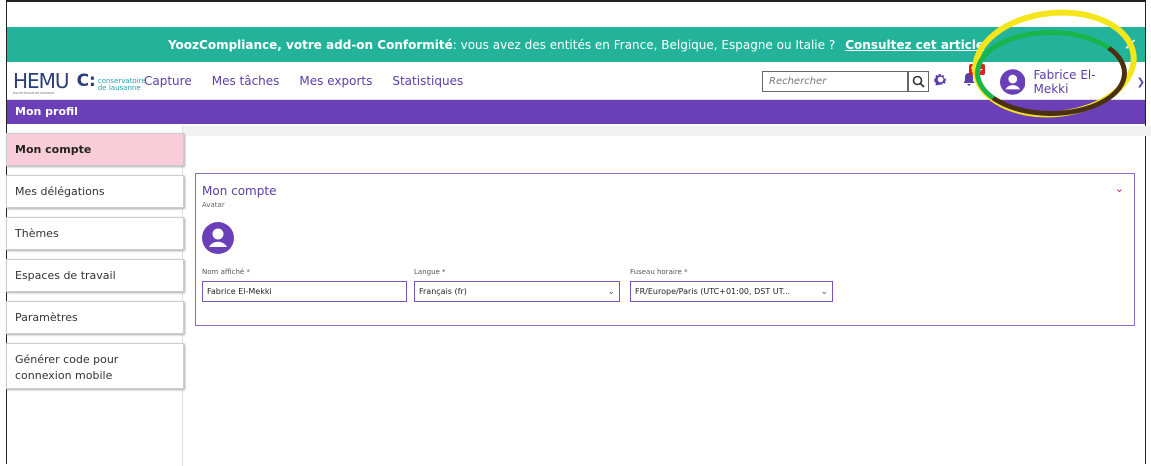 The height and width of the screenshot is (466, 1151). What do you see at coordinates (304, 291) in the screenshot?
I see `display-name-field: Fabrice El-Mekki` at bounding box center [304, 291].